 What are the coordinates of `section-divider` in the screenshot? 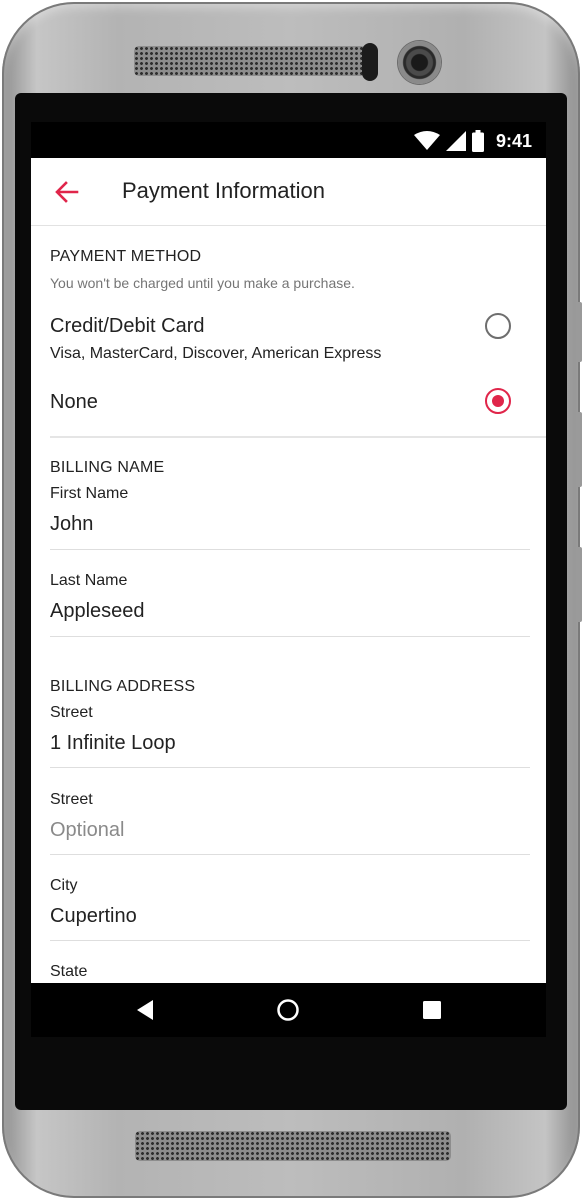 It's located at (298, 437).